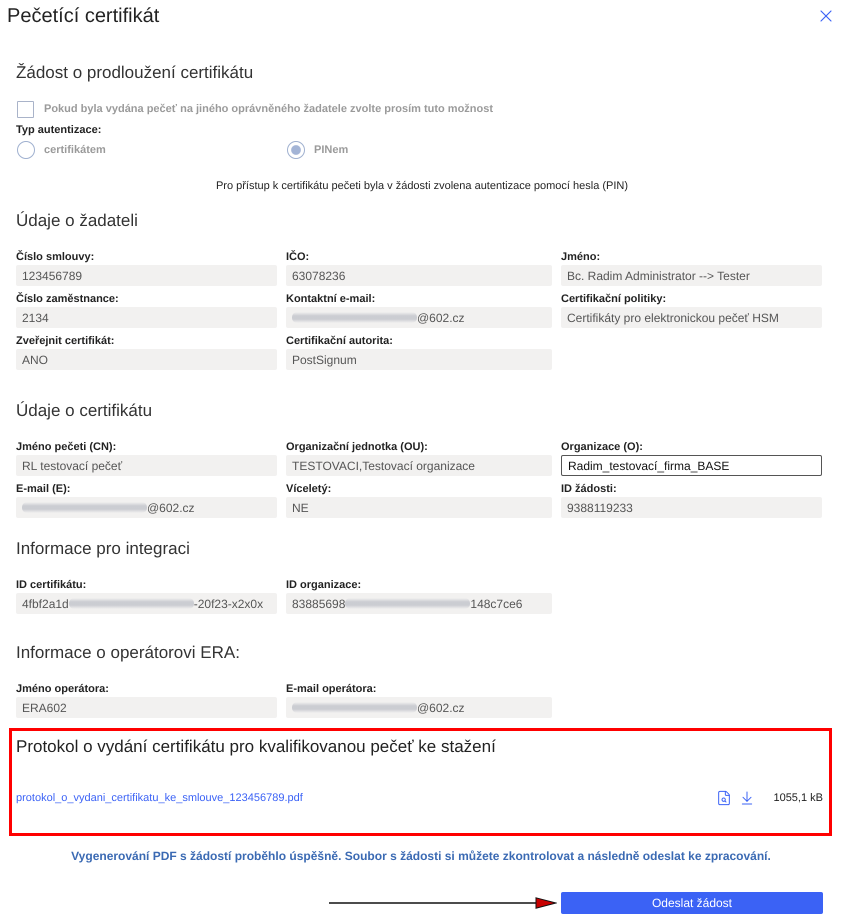 The height and width of the screenshot is (922, 842). What do you see at coordinates (331, 150) in the screenshot?
I see `radio-label: PINem` at bounding box center [331, 150].